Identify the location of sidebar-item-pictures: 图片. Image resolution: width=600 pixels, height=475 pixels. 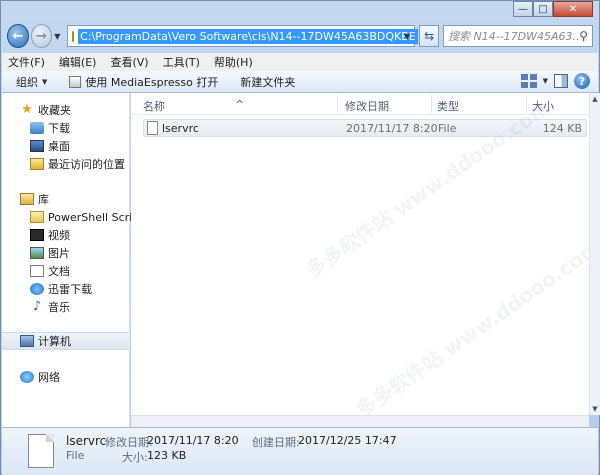
(80, 253).